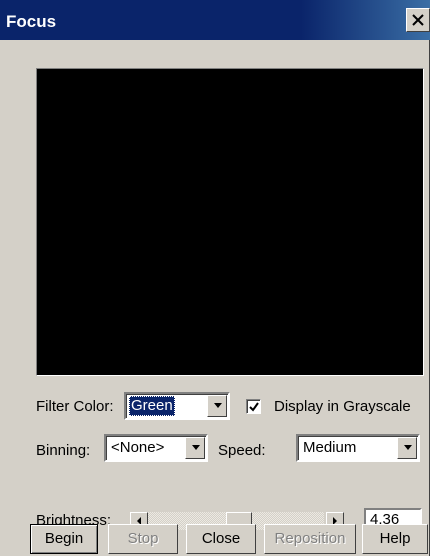 The width and height of the screenshot is (430, 556). What do you see at coordinates (342, 406) in the screenshot?
I see `display-grayscale-label: Display in Grayscale` at bounding box center [342, 406].